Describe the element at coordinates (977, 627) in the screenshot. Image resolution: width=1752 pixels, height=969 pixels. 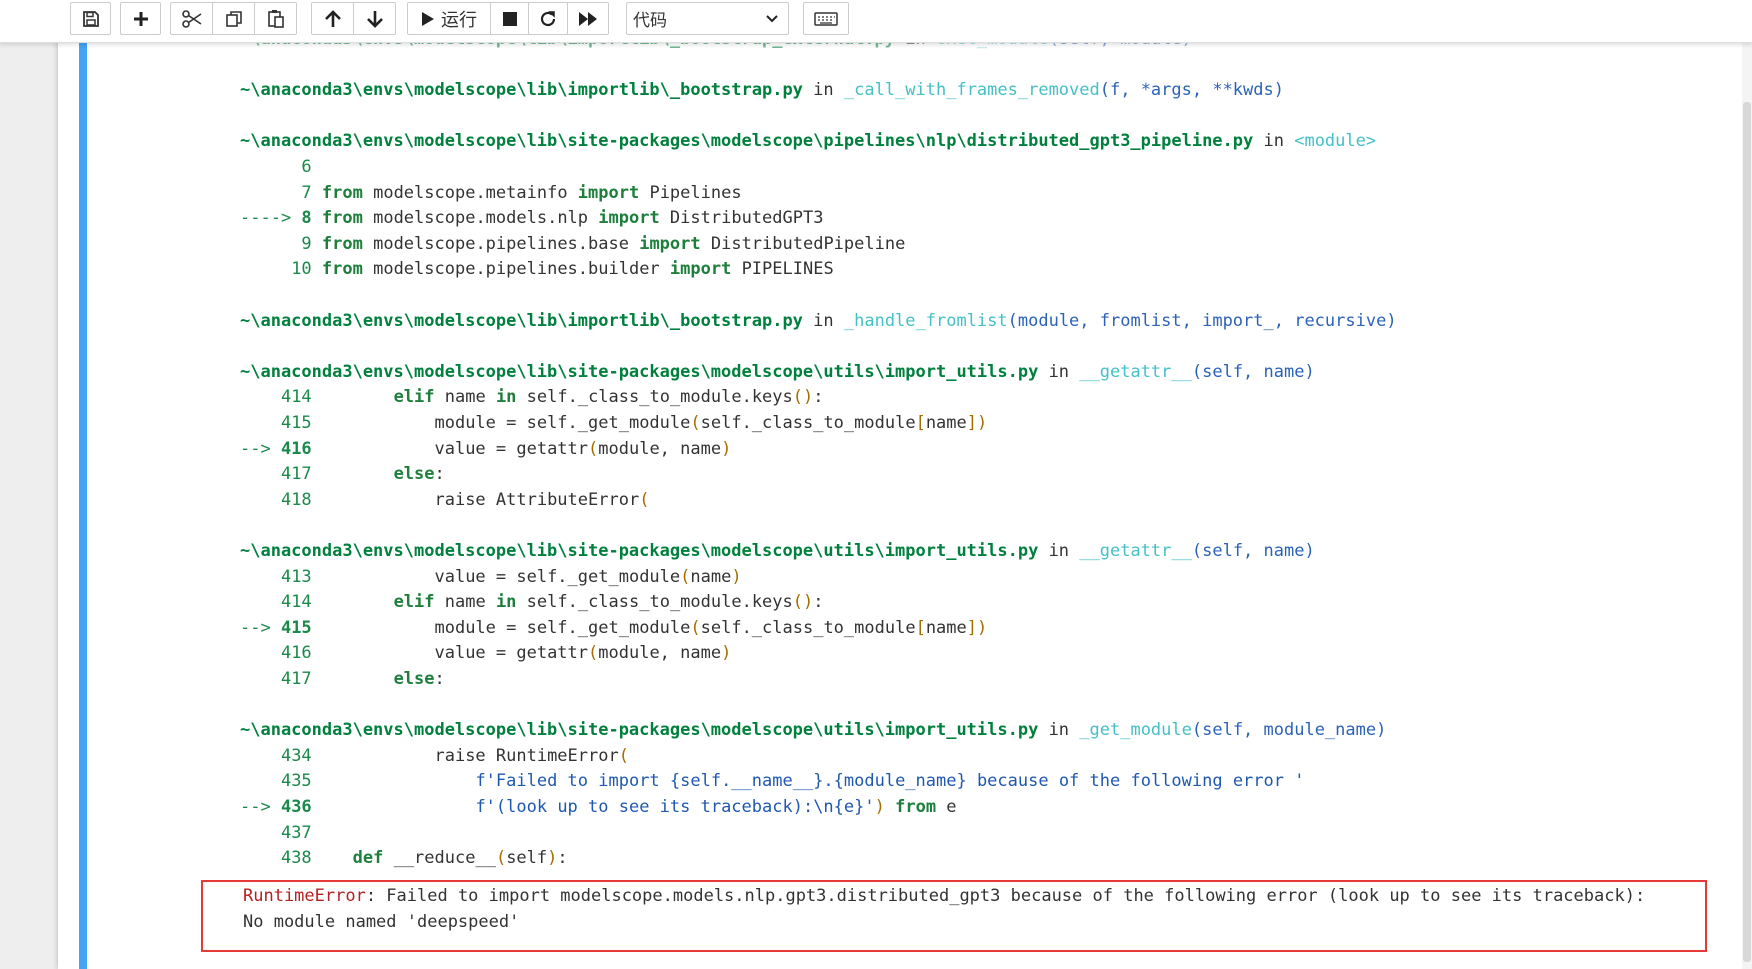
I see `code-token: ])` at that location.